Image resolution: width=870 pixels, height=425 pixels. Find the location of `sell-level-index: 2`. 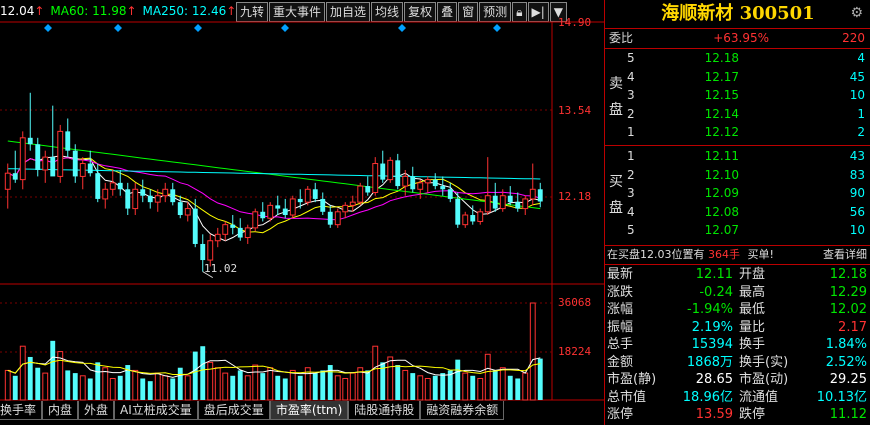

sell-level-index: 2 is located at coordinates (631, 113).